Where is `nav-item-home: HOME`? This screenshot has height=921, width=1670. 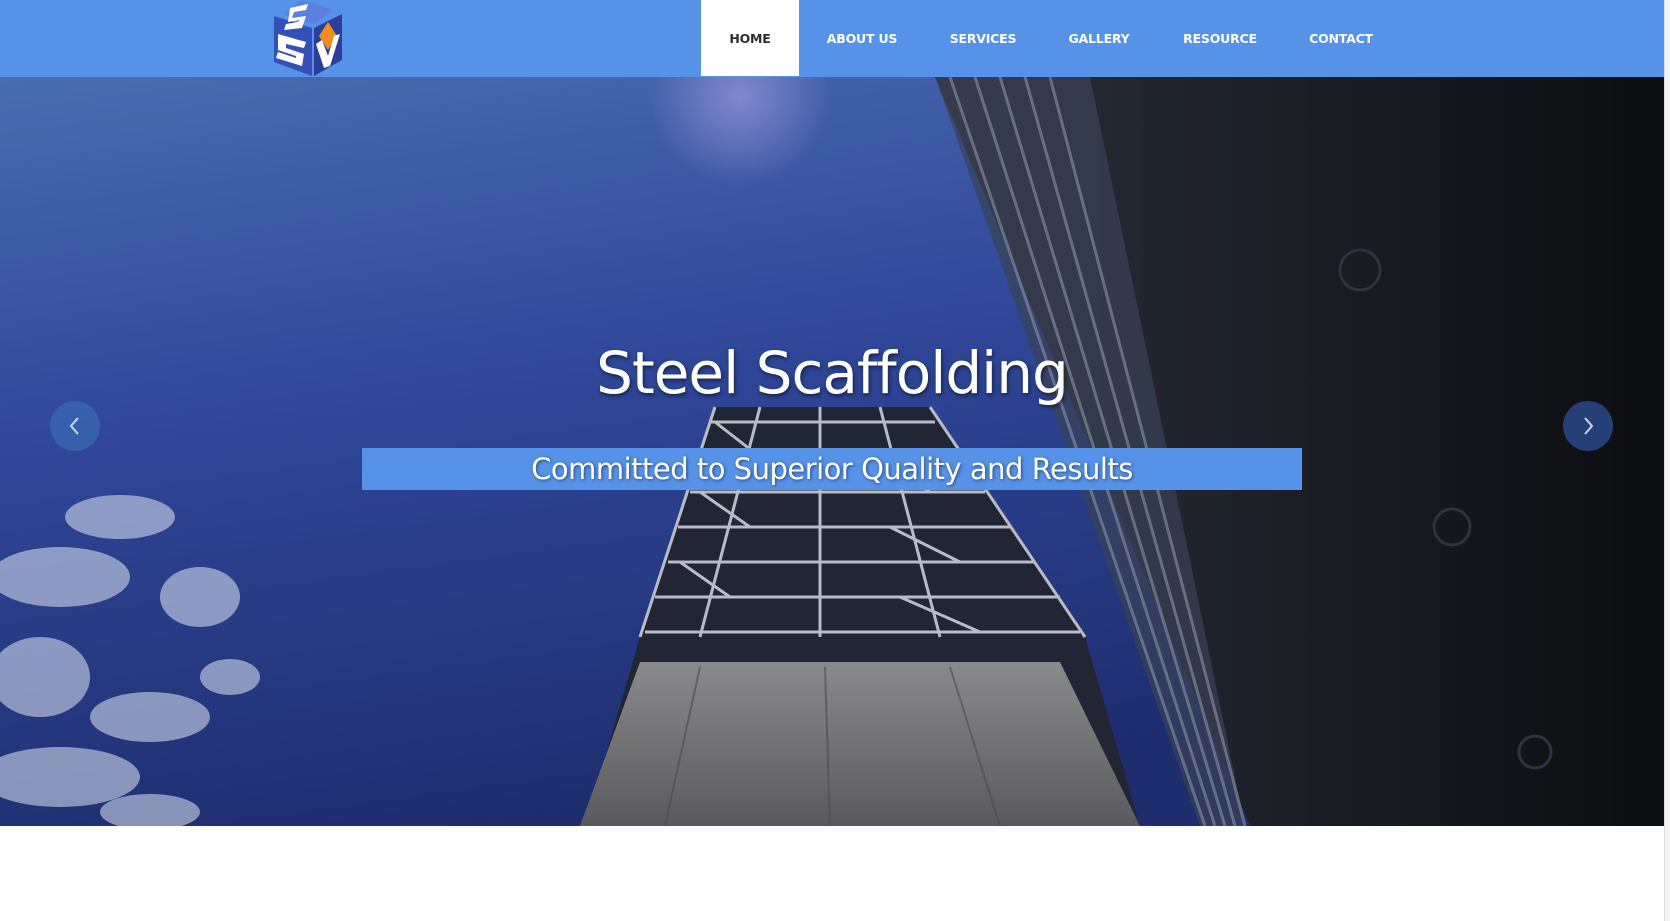
nav-item-home: HOME is located at coordinates (750, 38).